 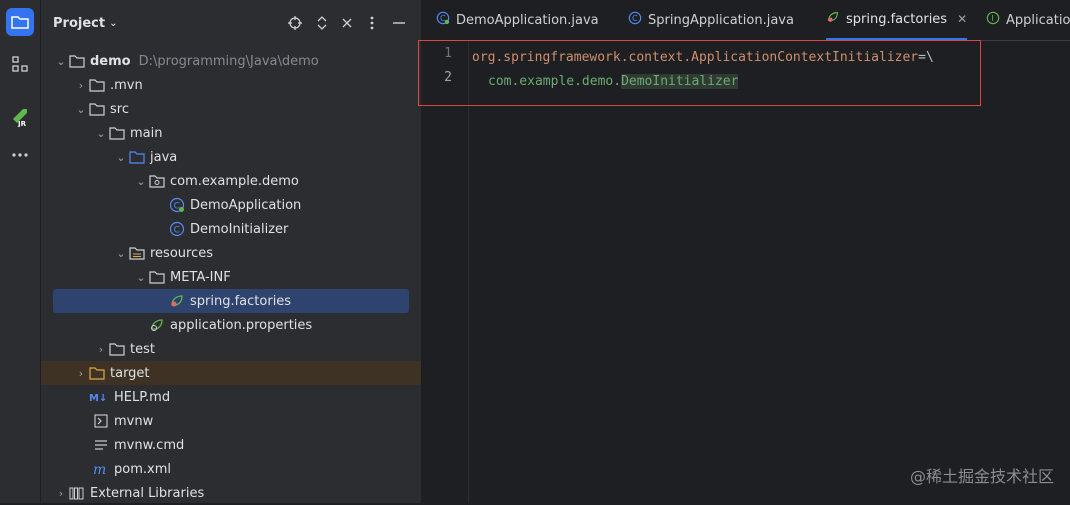 I want to click on options-icon, so click(x=372, y=23).